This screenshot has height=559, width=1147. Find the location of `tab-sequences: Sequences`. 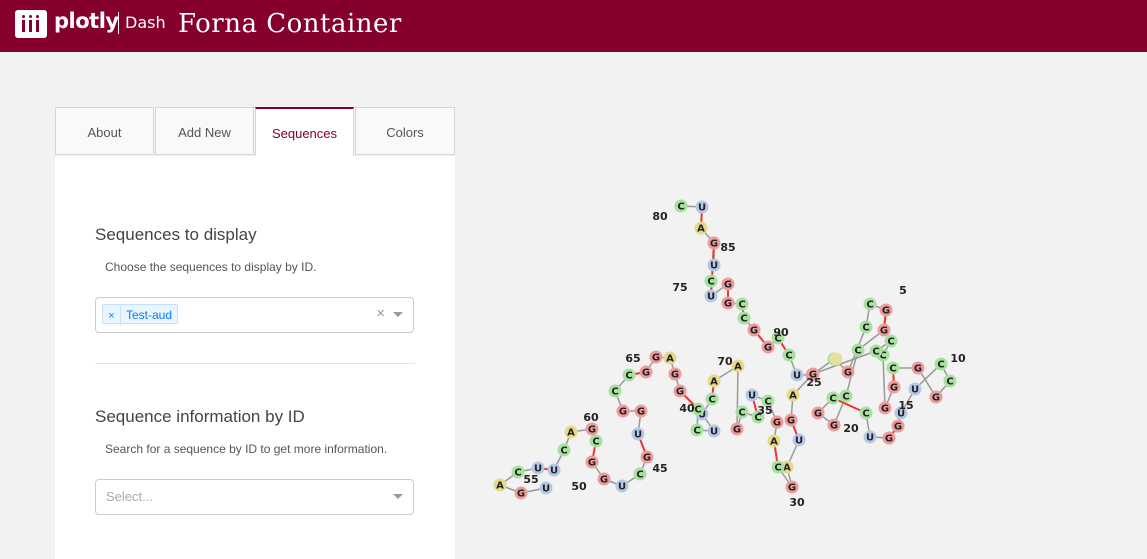

tab-sequences: Sequences is located at coordinates (304, 132).